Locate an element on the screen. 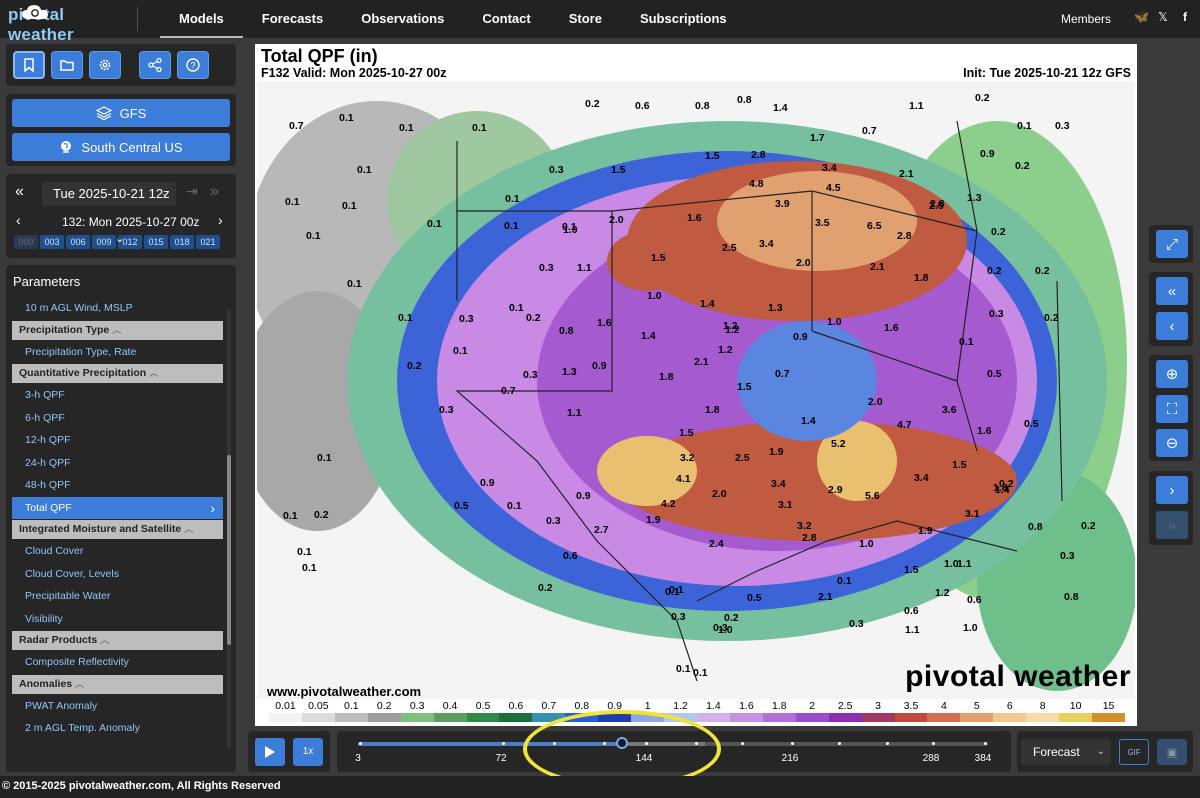  parameter-item: 2 m AGL Temp. Anomaly is located at coordinates (117, 728).